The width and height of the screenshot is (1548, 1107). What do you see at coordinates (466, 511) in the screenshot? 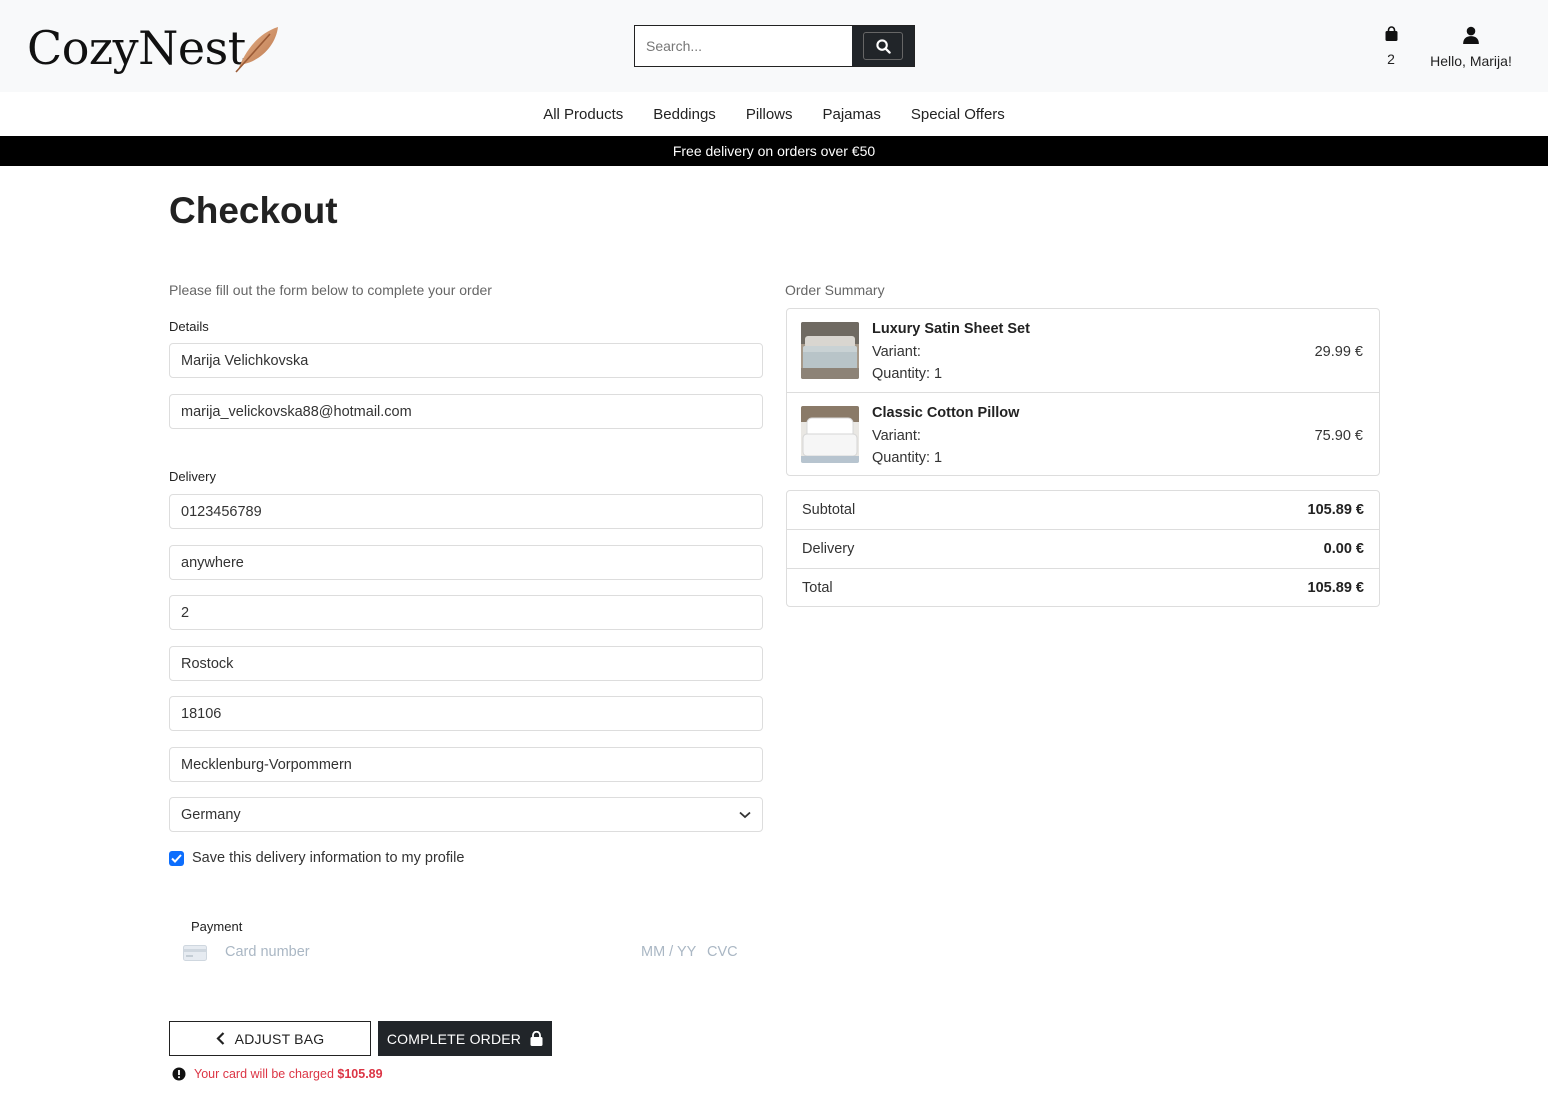
I see `phone-field: 0123456789` at bounding box center [466, 511].